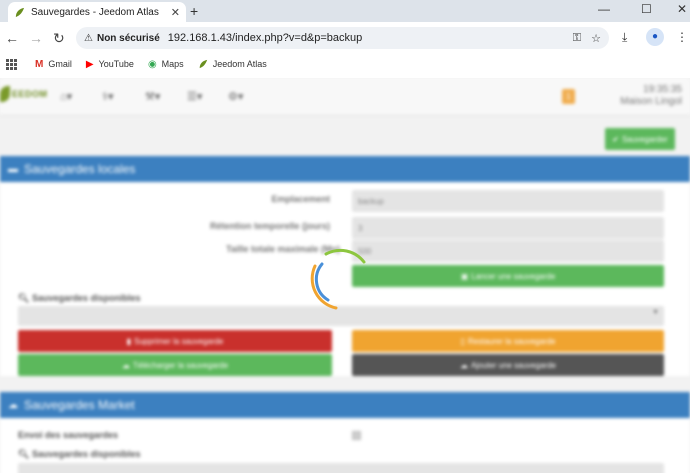  What do you see at coordinates (464, 365) in the screenshot?
I see `cloud-upload-icon: ☁` at bounding box center [464, 365].